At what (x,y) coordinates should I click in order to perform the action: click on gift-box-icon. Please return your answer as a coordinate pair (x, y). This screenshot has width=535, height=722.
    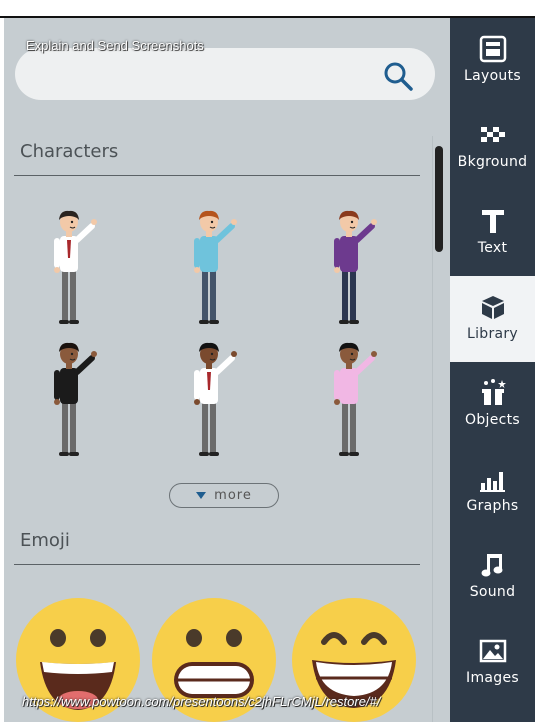
    Looking at the image, I should click on (493, 392).